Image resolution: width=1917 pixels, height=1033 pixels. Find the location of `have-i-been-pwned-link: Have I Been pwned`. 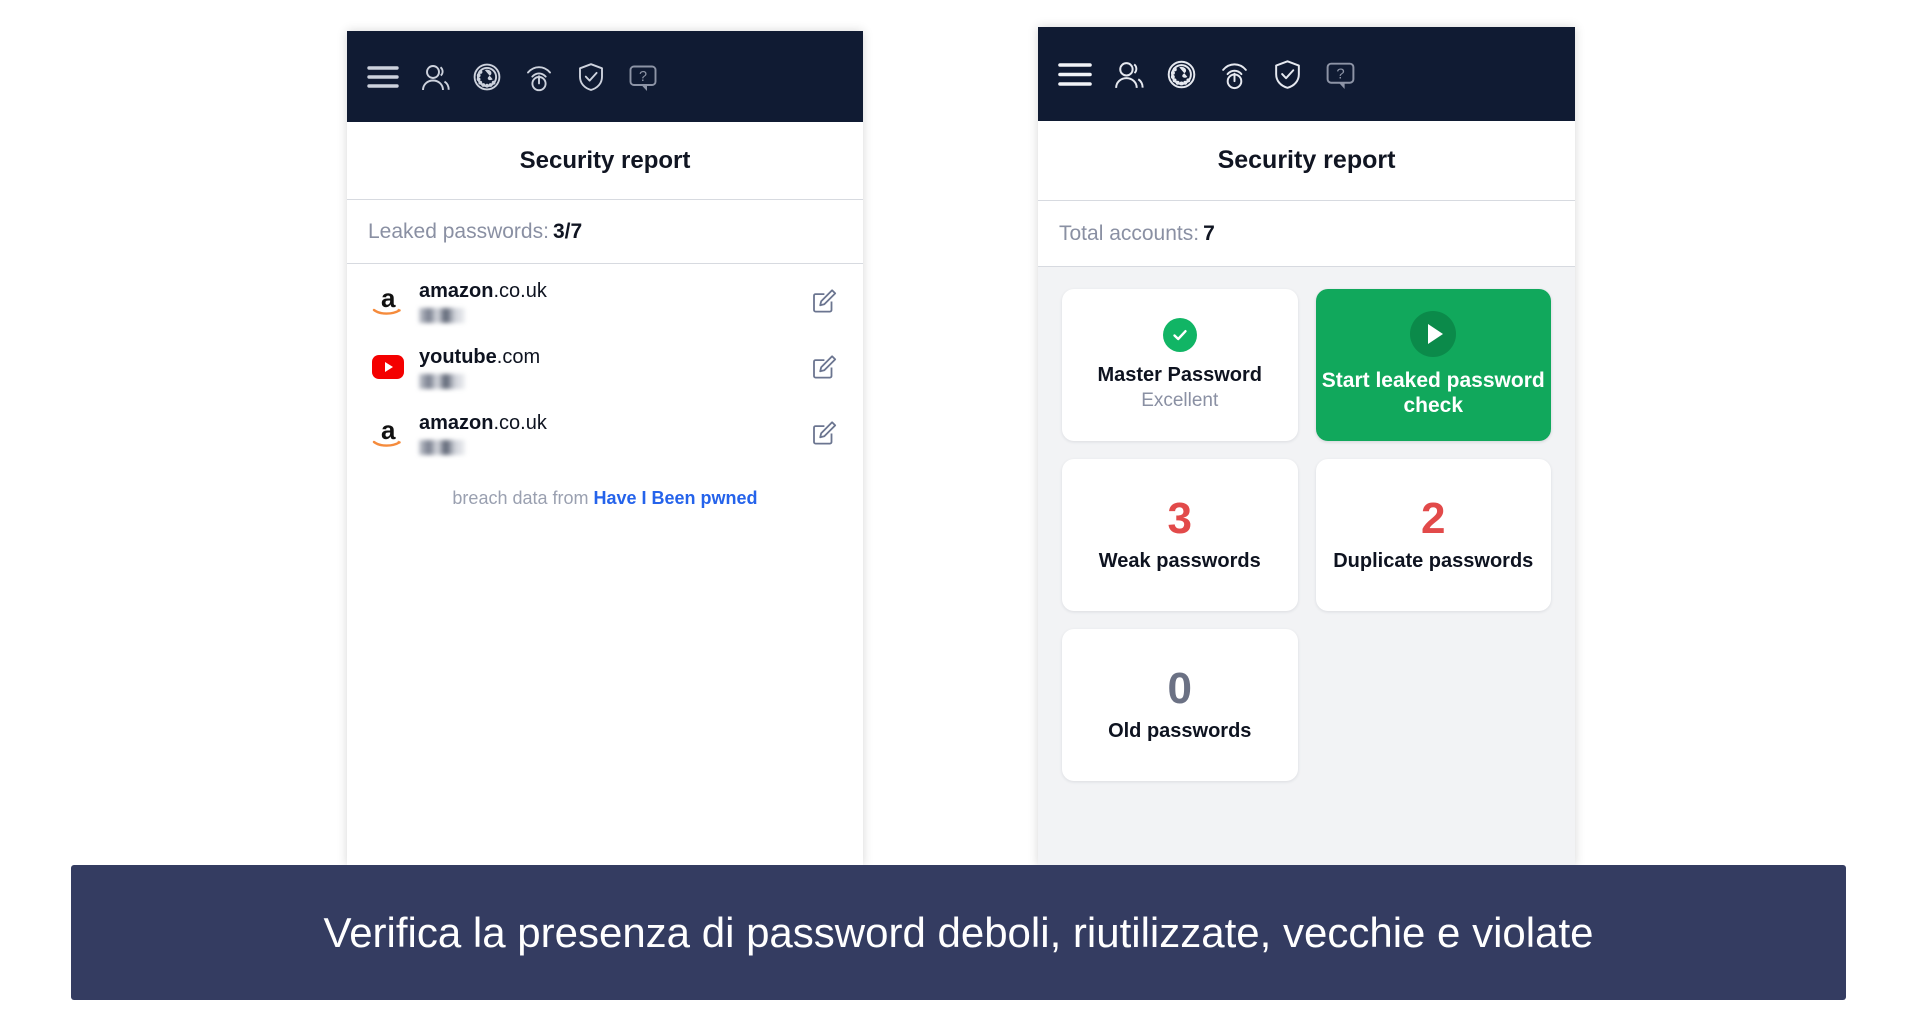

have-i-been-pwned-link: Have I Been pwned is located at coordinates (676, 498).